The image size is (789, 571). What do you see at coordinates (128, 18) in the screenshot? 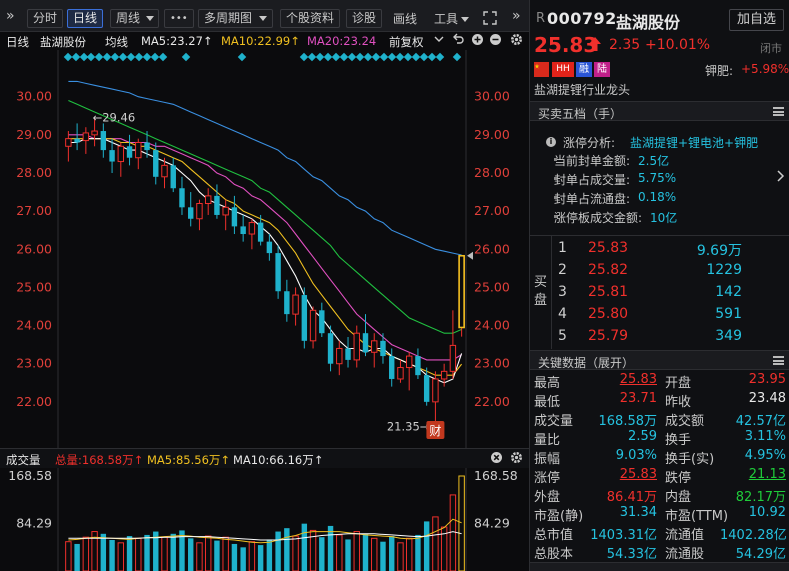
I see `tab-weekly-label: 周线` at bounding box center [128, 18].